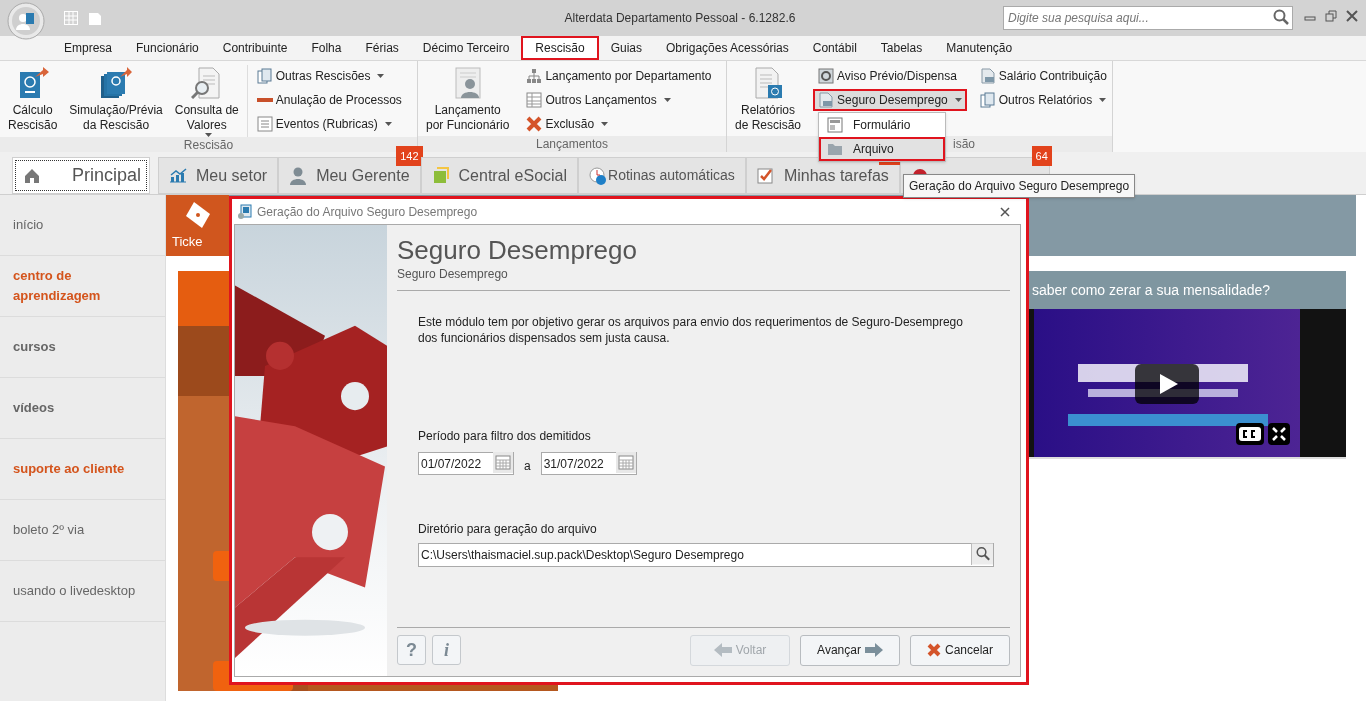  Describe the element at coordinates (508, 529) in the screenshot. I see `field-label: Diretório para geração do arquivo` at that location.